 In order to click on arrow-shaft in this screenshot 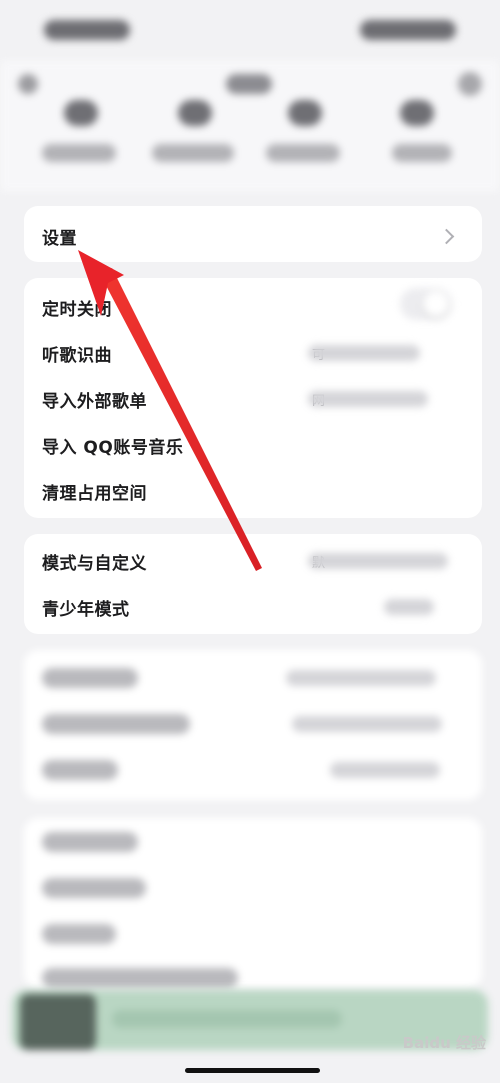, I will do `click(181, 419)`.